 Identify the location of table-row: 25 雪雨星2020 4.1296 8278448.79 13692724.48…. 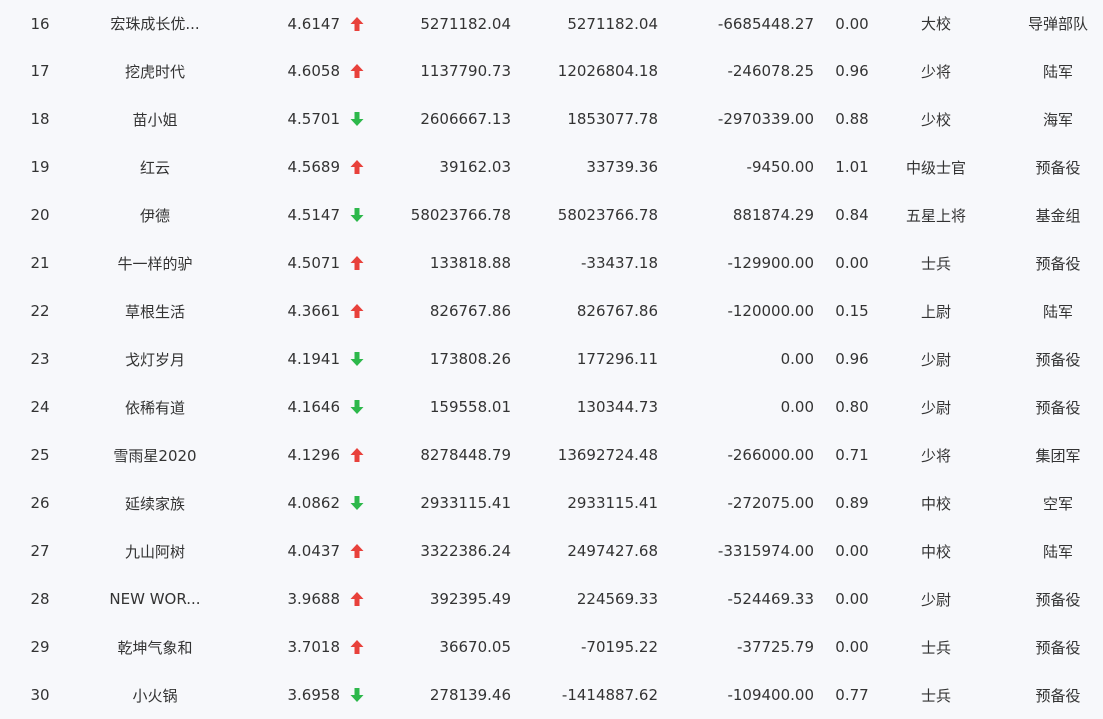
(551, 455).